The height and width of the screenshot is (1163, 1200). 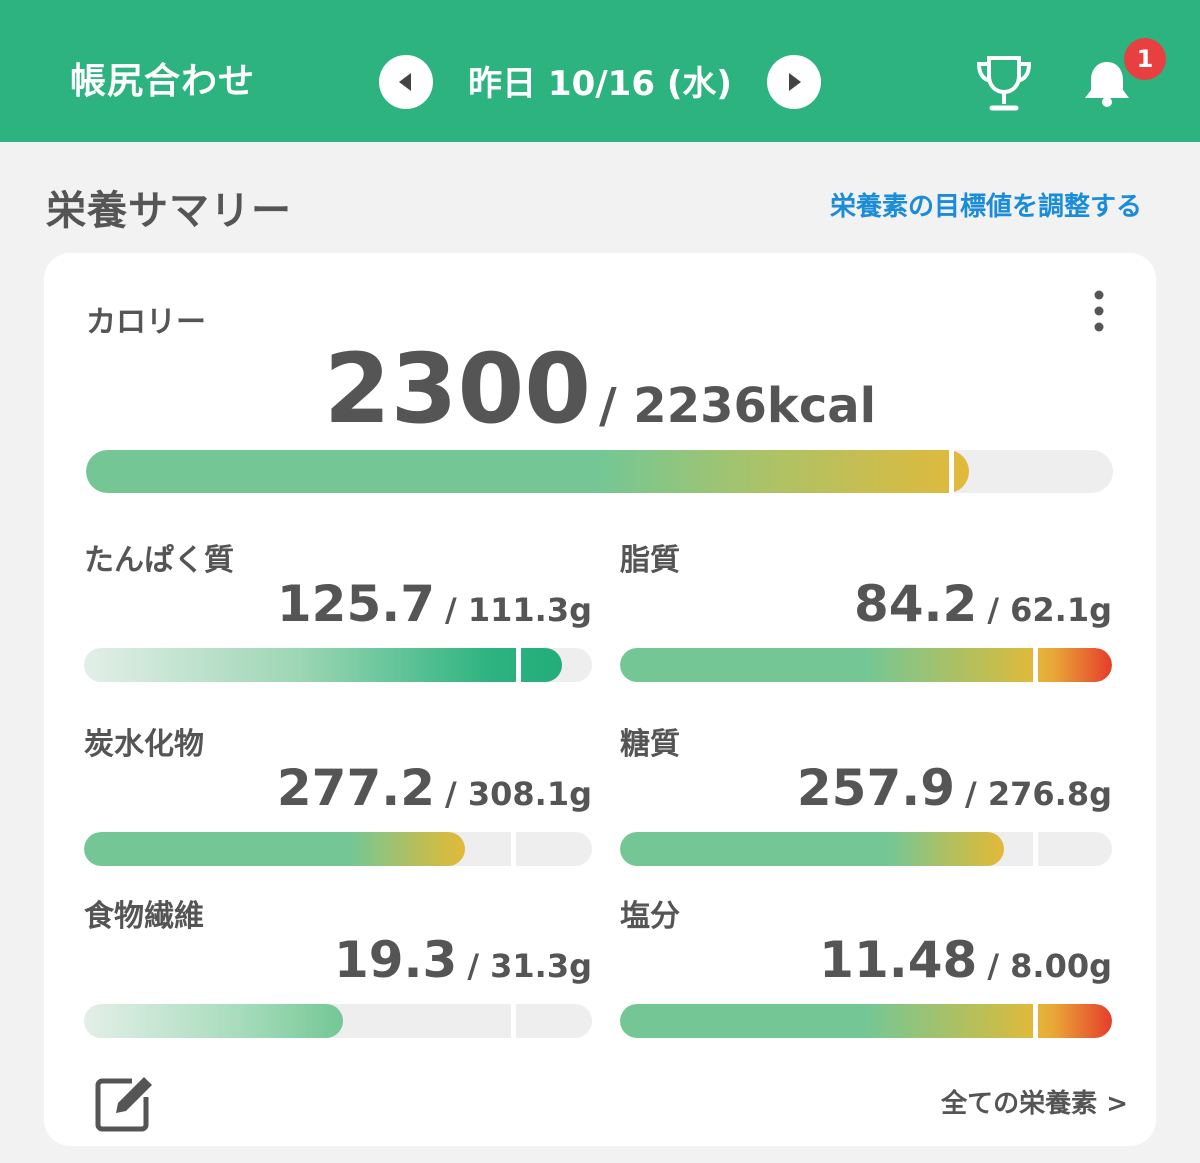 I want to click on next-day-button, so click(x=794, y=82).